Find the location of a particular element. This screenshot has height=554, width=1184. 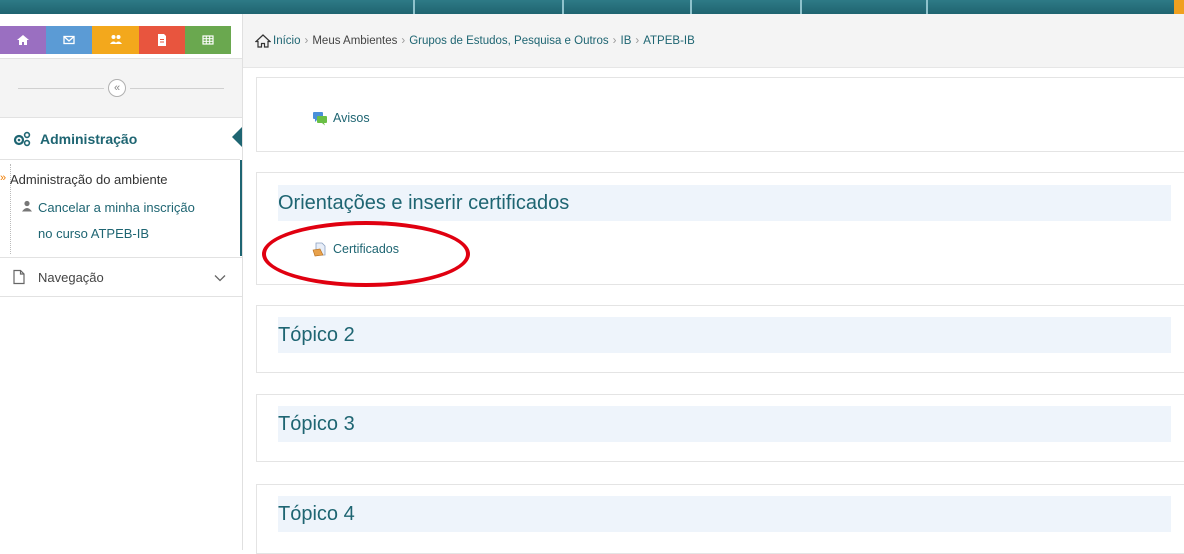

document-icon is located at coordinates (161, 40).